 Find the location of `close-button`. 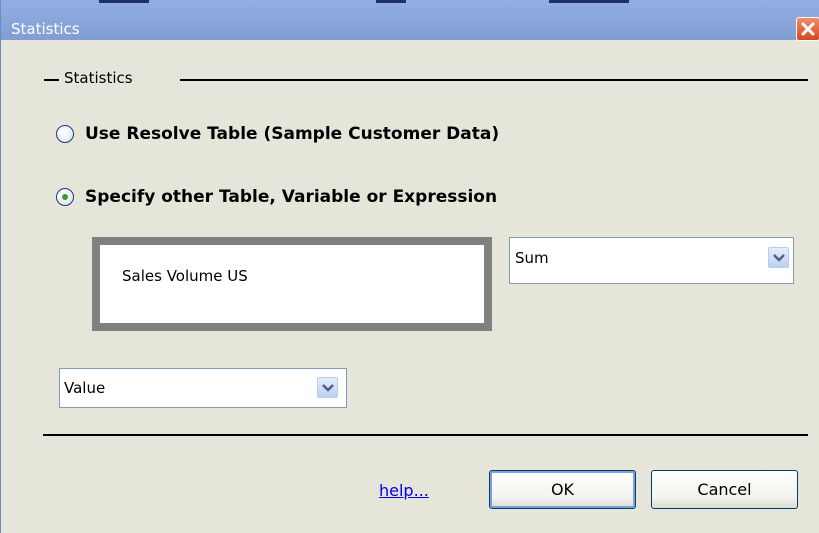

close-button is located at coordinates (807, 29).